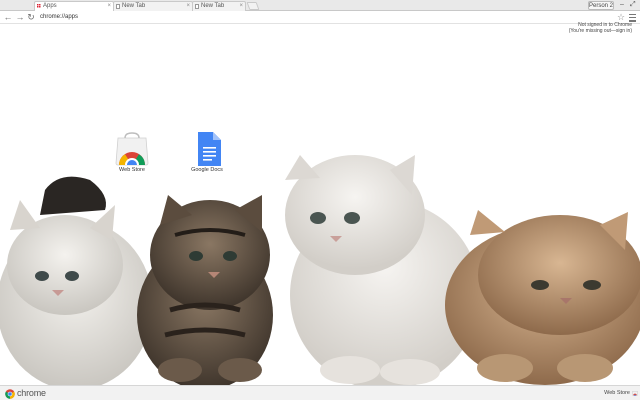 Image resolution: width=640 pixels, height=400 pixels. What do you see at coordinates (8, 17) in the screenshot?
I see `back-arrow-icon: ←` at bounding box center [8, 17].